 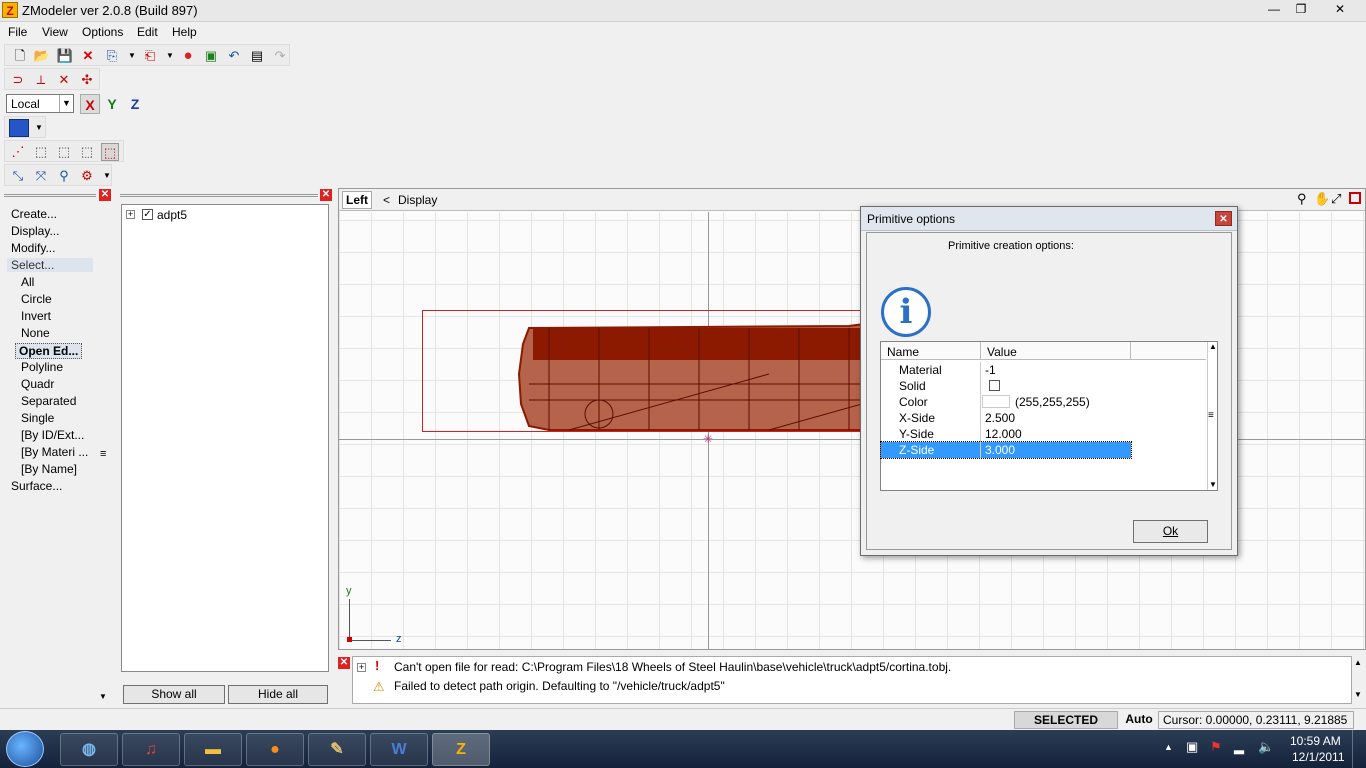 I want to click on name-column-header: Name, so click(x=903, y=352).